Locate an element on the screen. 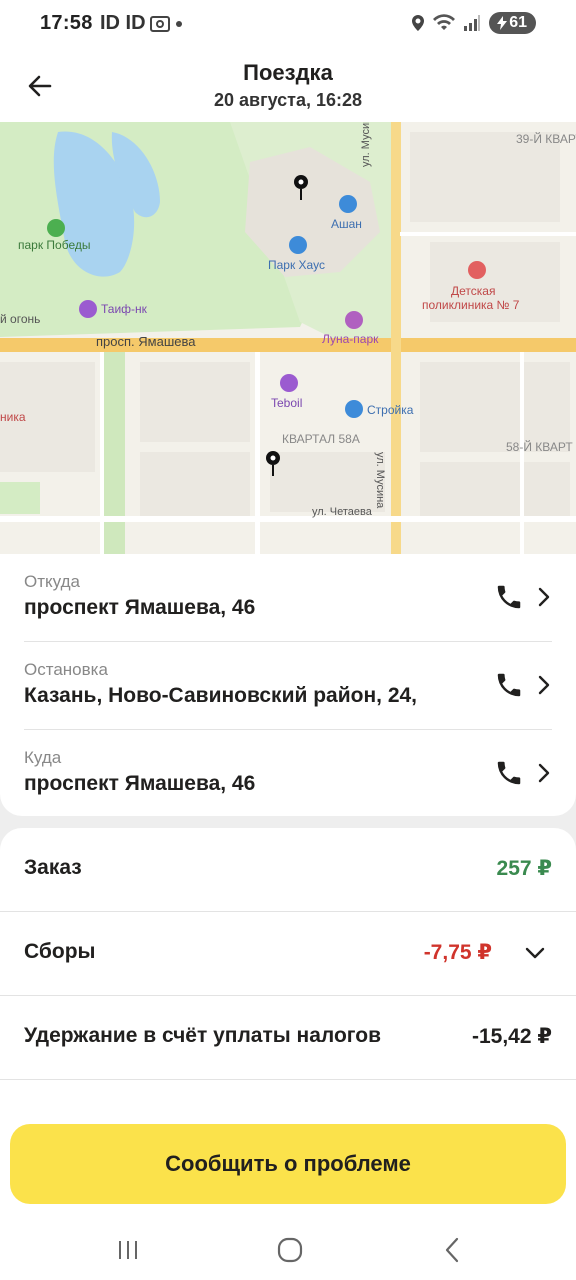 The width and height of the screenshot is (576, 1280). home-button is located at coordinates (290, 1250).